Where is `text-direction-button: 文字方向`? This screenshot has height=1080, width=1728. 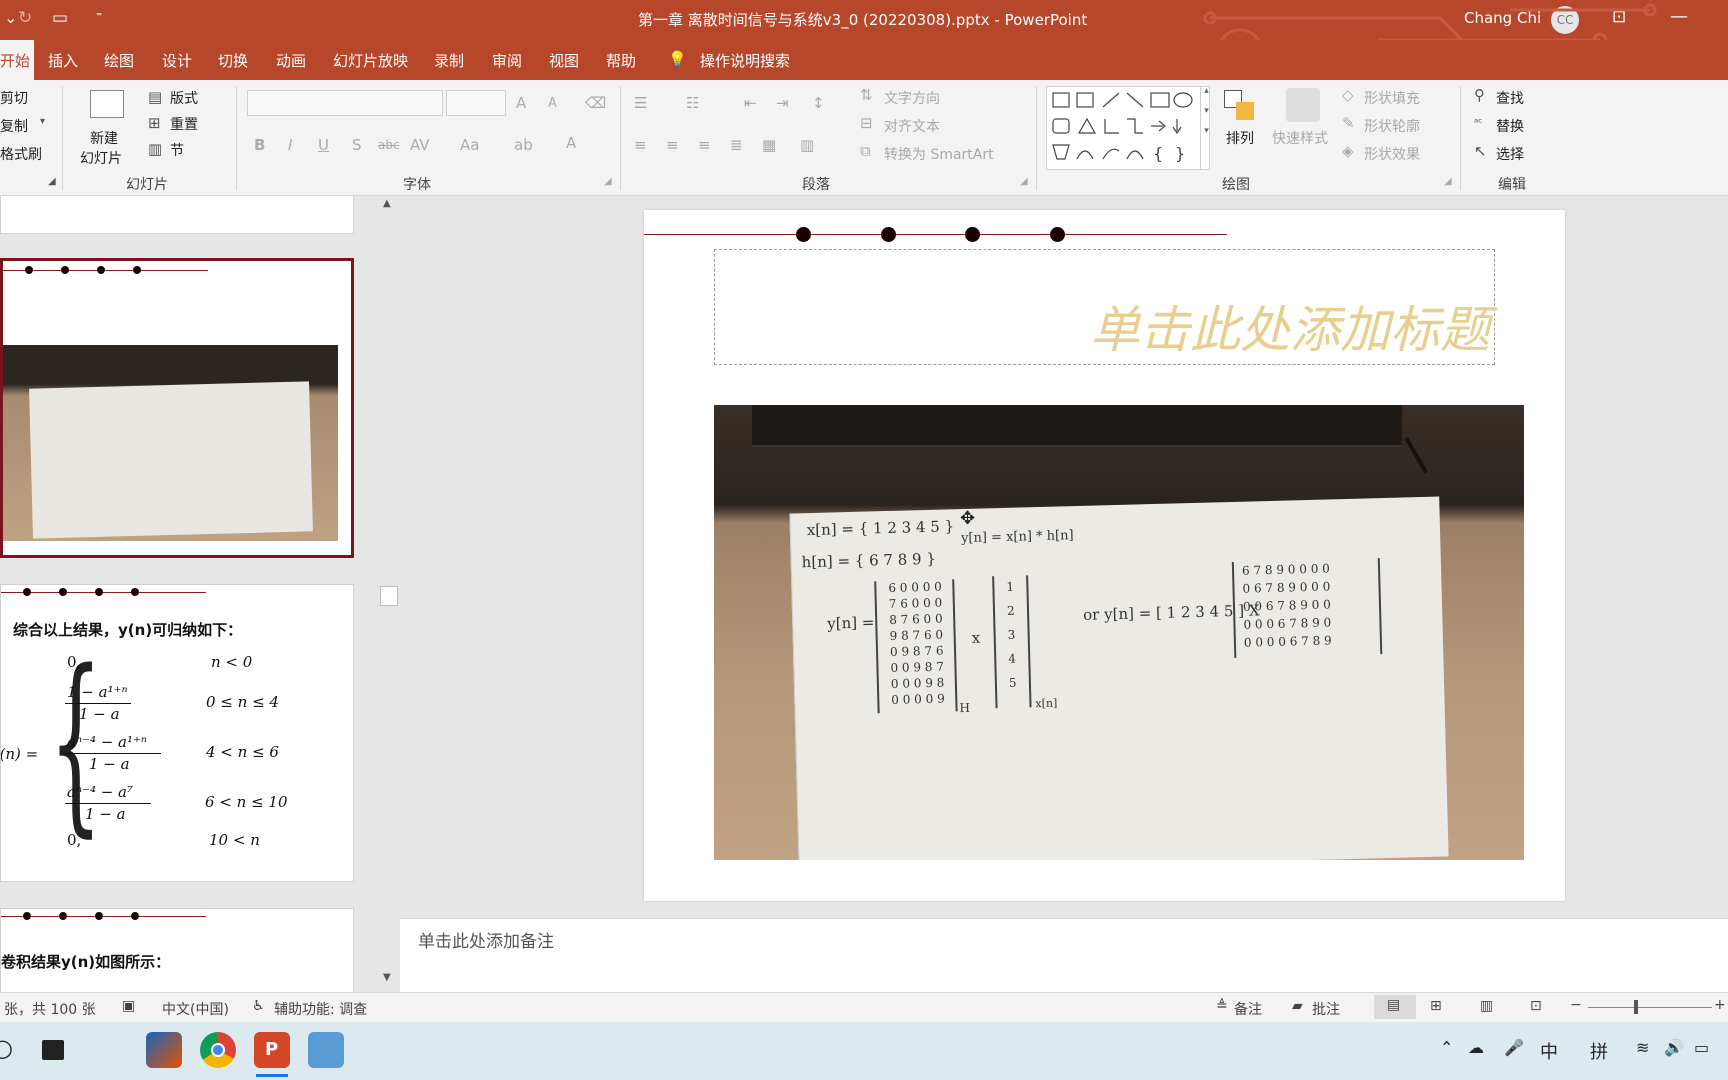 text-direction-button: 文字方向 is located at coordinates (912, 98).